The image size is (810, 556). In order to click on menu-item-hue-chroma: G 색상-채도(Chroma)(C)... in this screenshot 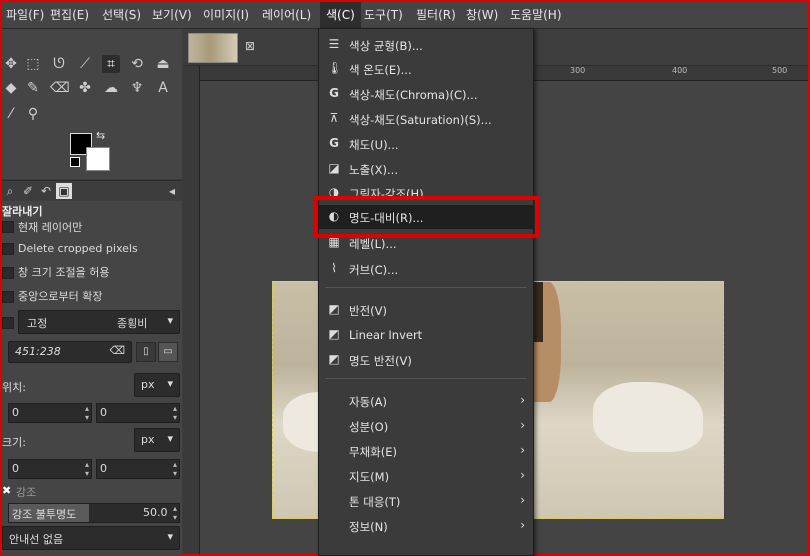, I will do `click(426, 94)`.